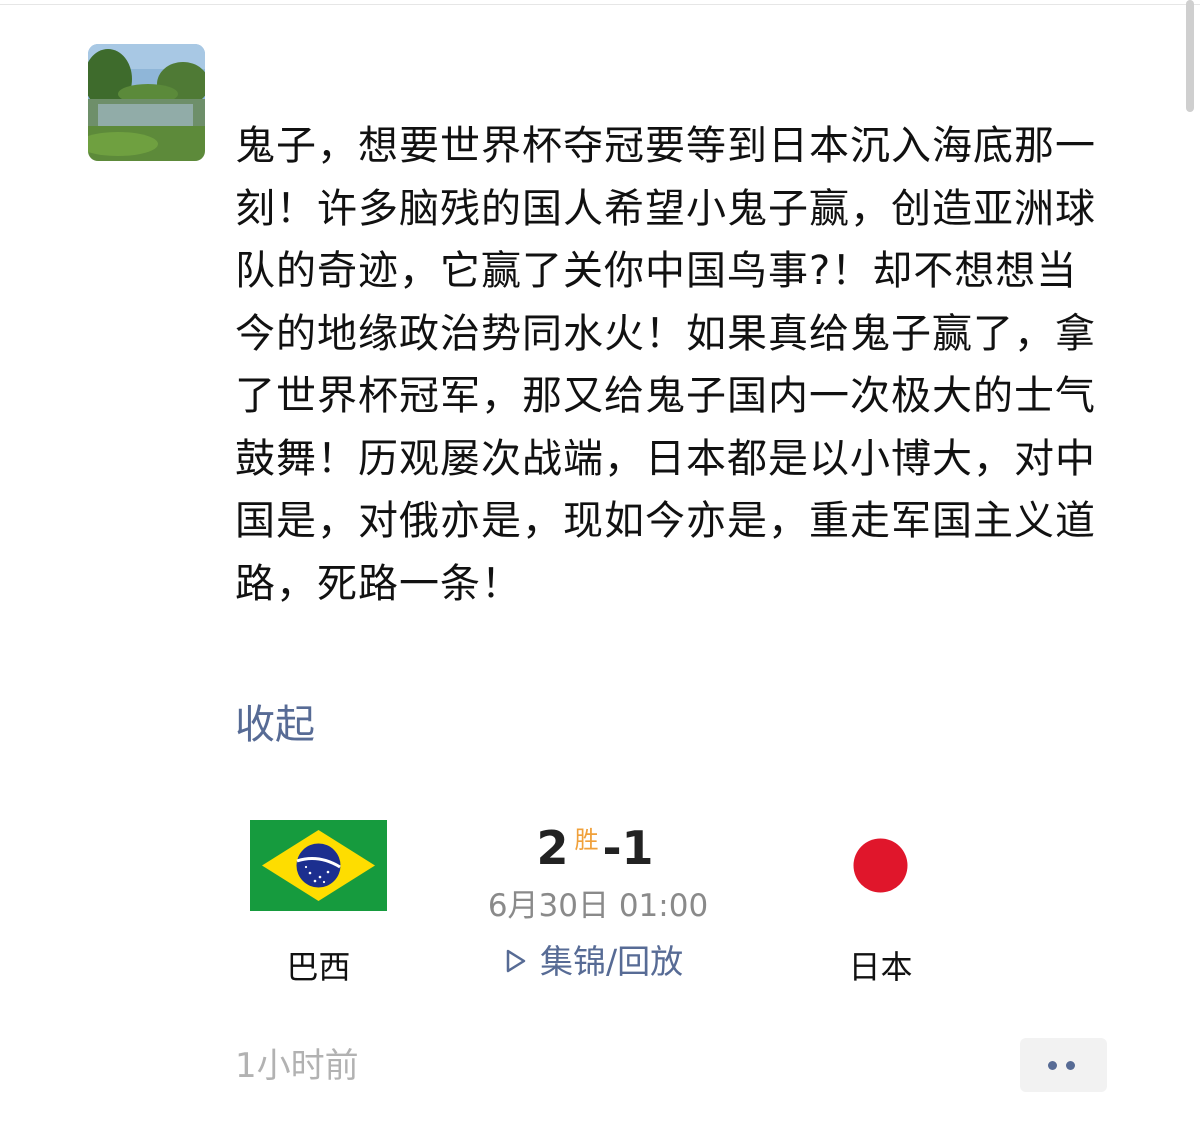 The image size is (1200, 1137). I want to click on team-home-name: 巴西, so click(318, 967).